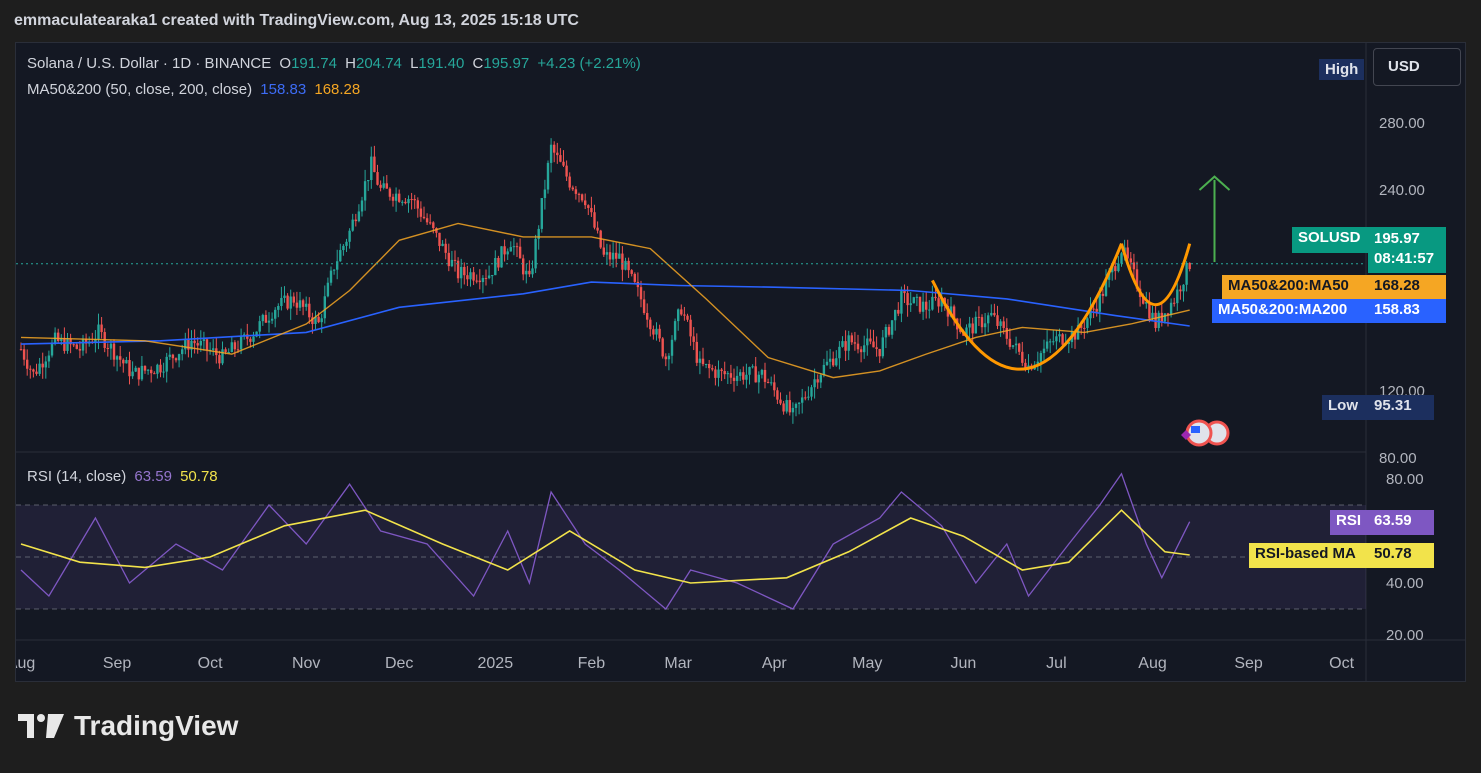 The height and width of the screenshot is (773, 1481). I want to click on price-badge: 195.97 08:41:57, so click(1407, 250).